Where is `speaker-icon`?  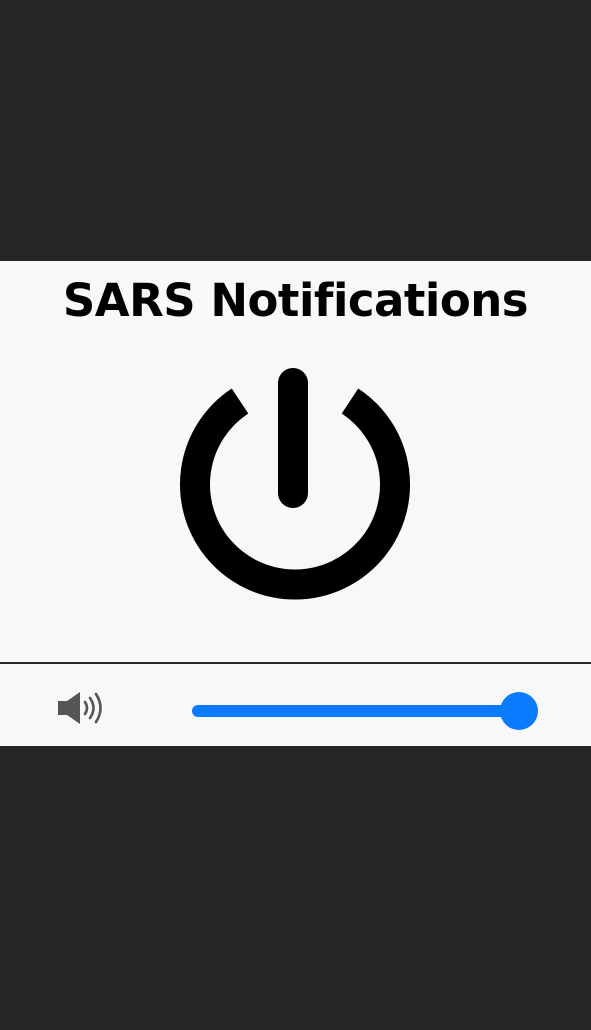 speaker-icon is located at coordinates (83, 708).